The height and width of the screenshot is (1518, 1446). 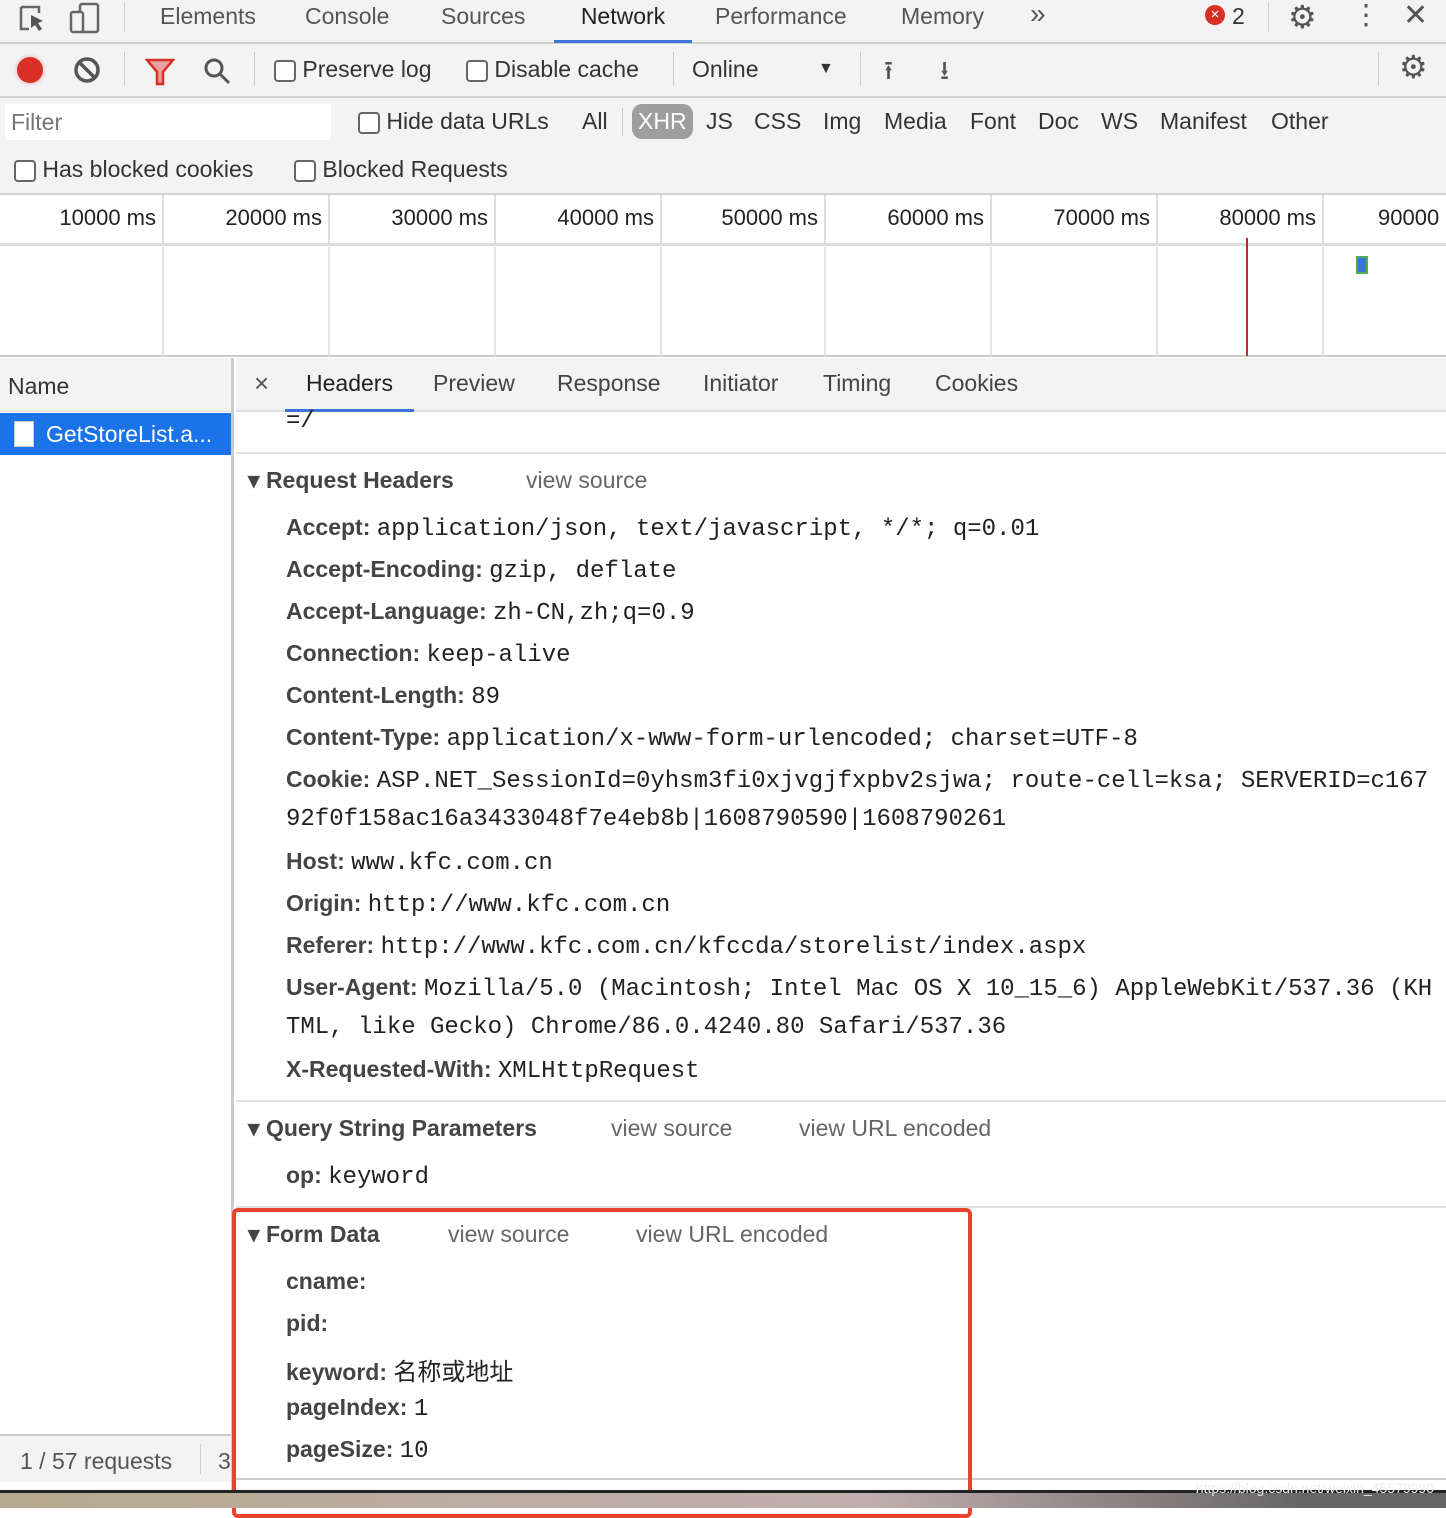 What do you see at coordinates (602, 1363) in the screenshot?
I see `highlight-box` at bounding box center [602, 1363].